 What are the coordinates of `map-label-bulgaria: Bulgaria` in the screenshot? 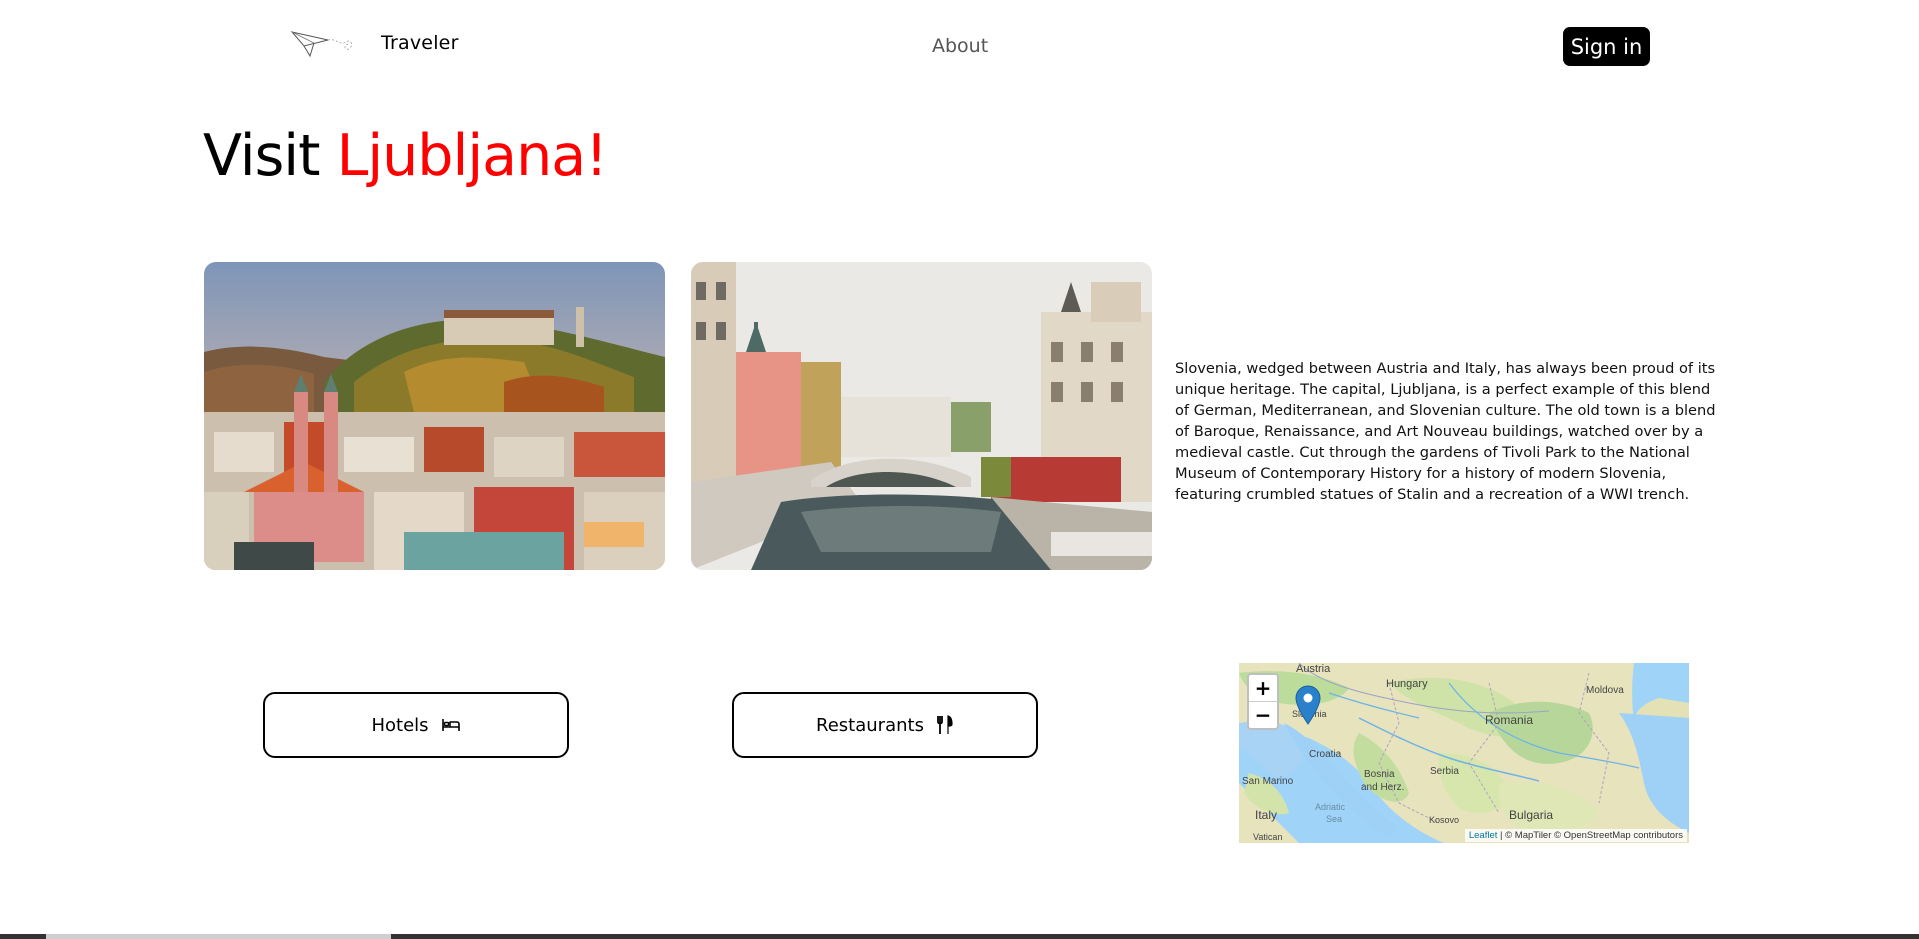 It's located at (1531, 815).